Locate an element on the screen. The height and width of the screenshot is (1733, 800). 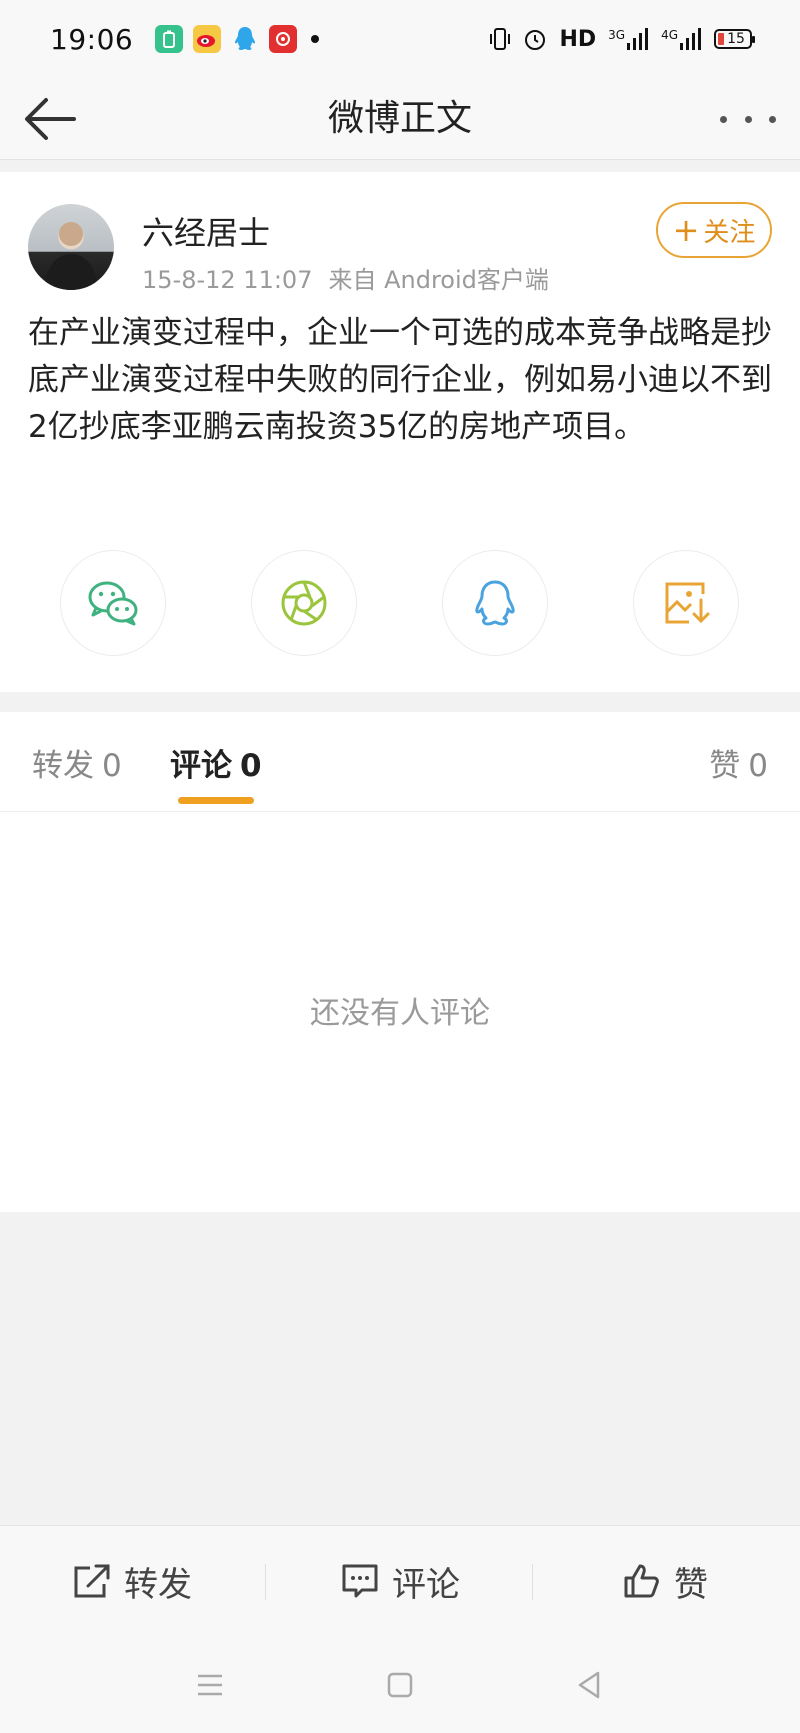
wechat-share-button is located at coordinates (113, 603).